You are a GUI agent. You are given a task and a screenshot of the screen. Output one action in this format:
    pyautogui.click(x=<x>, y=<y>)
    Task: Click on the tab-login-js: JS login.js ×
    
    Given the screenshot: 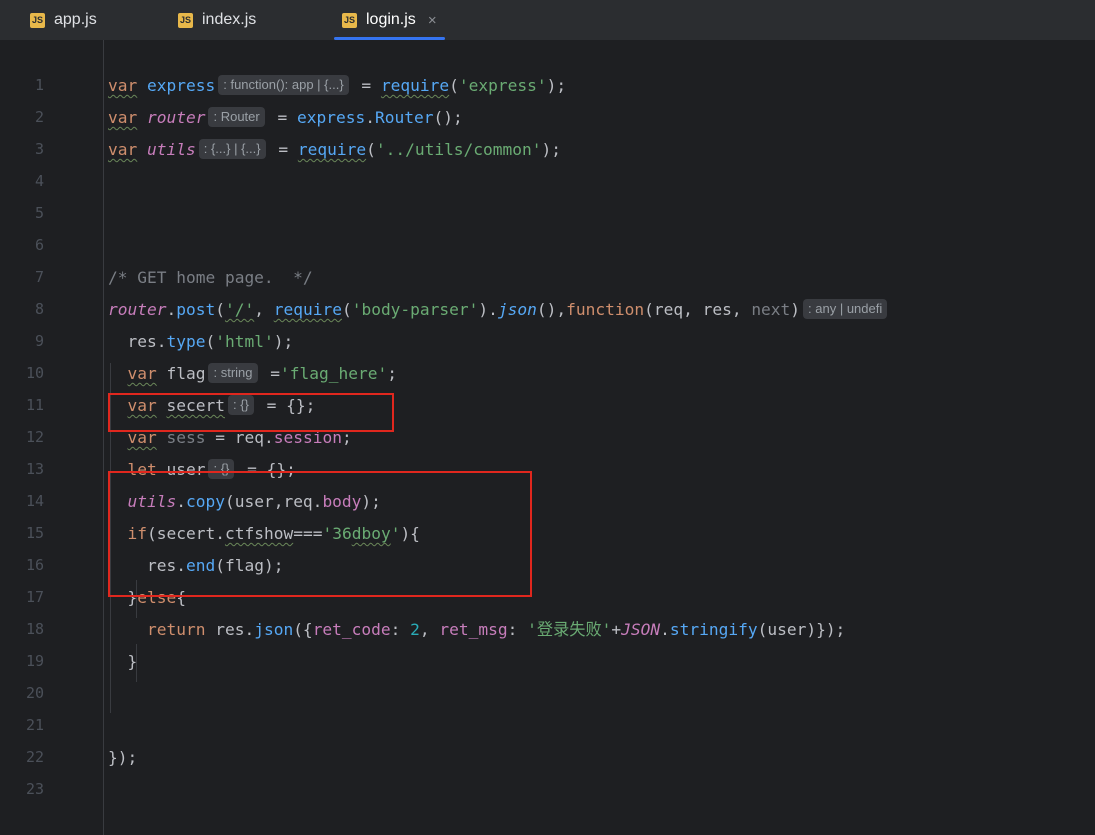 What is the action you would take?
    pyautogui.click(x=389, y=20)
    